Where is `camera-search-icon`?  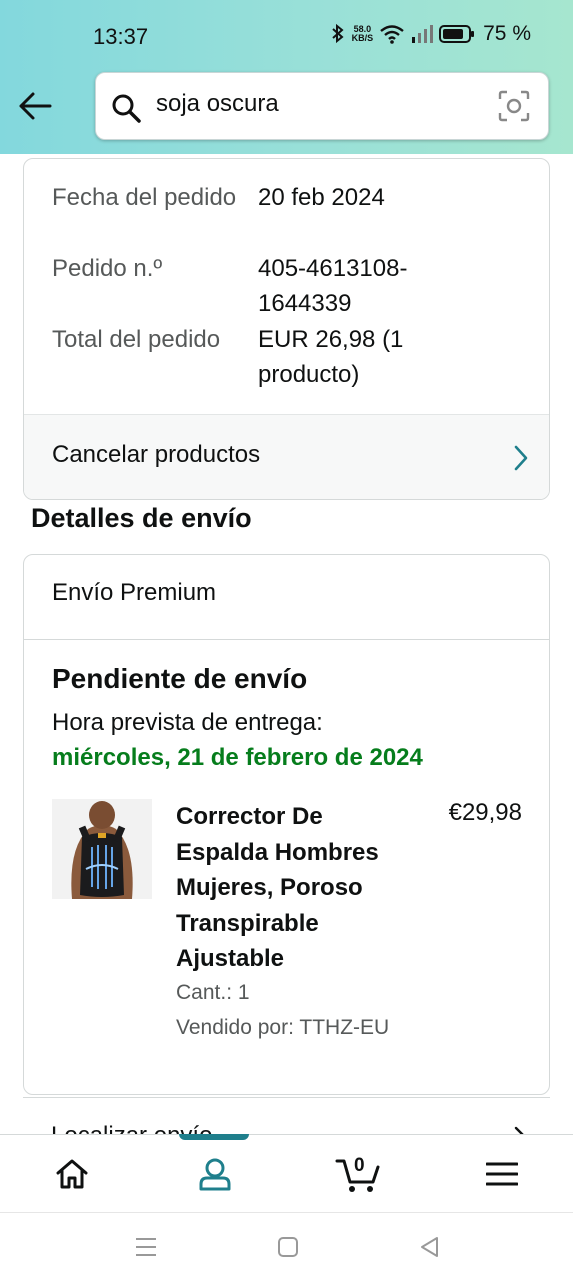
camera-search-icon is located at coordinates (514, 106).